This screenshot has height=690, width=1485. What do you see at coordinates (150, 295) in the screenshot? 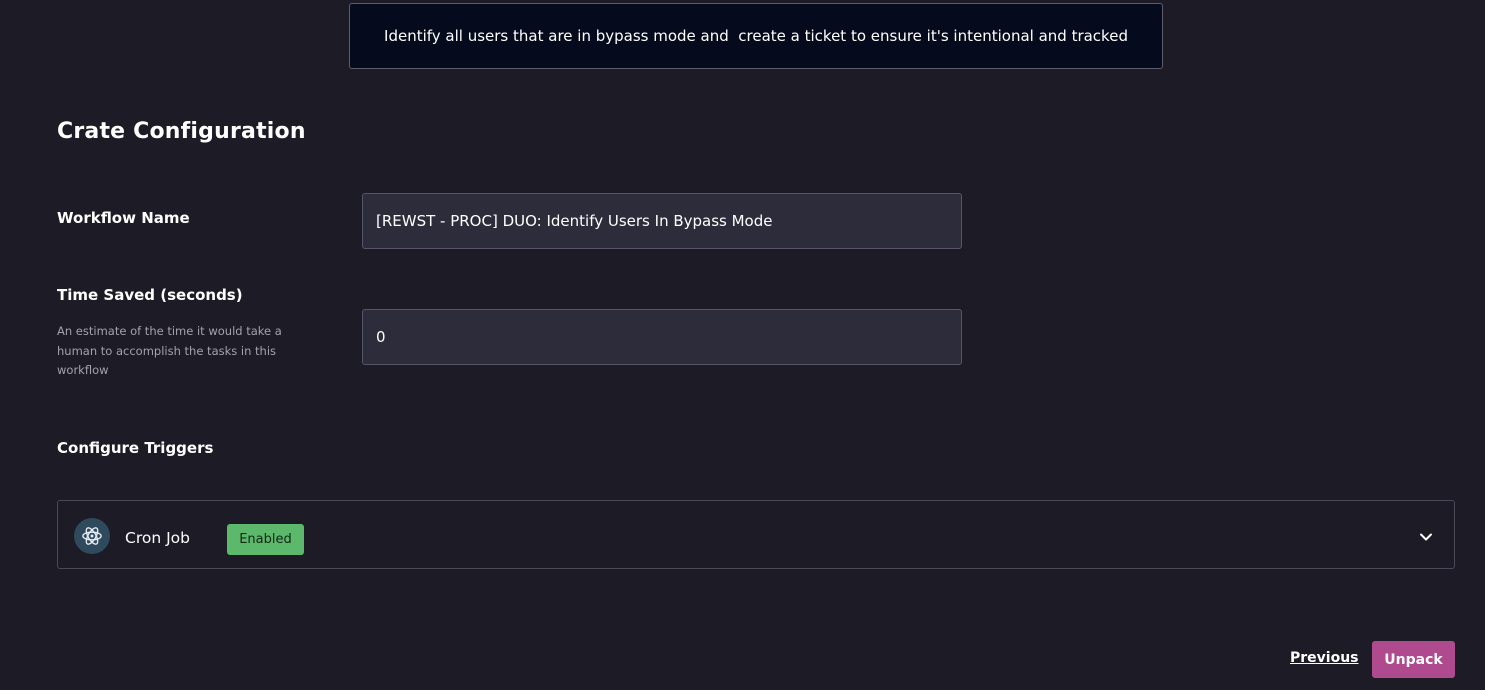
I see `time-saved-label: Time Saved (seconds)` at bounding box center [150, 295].